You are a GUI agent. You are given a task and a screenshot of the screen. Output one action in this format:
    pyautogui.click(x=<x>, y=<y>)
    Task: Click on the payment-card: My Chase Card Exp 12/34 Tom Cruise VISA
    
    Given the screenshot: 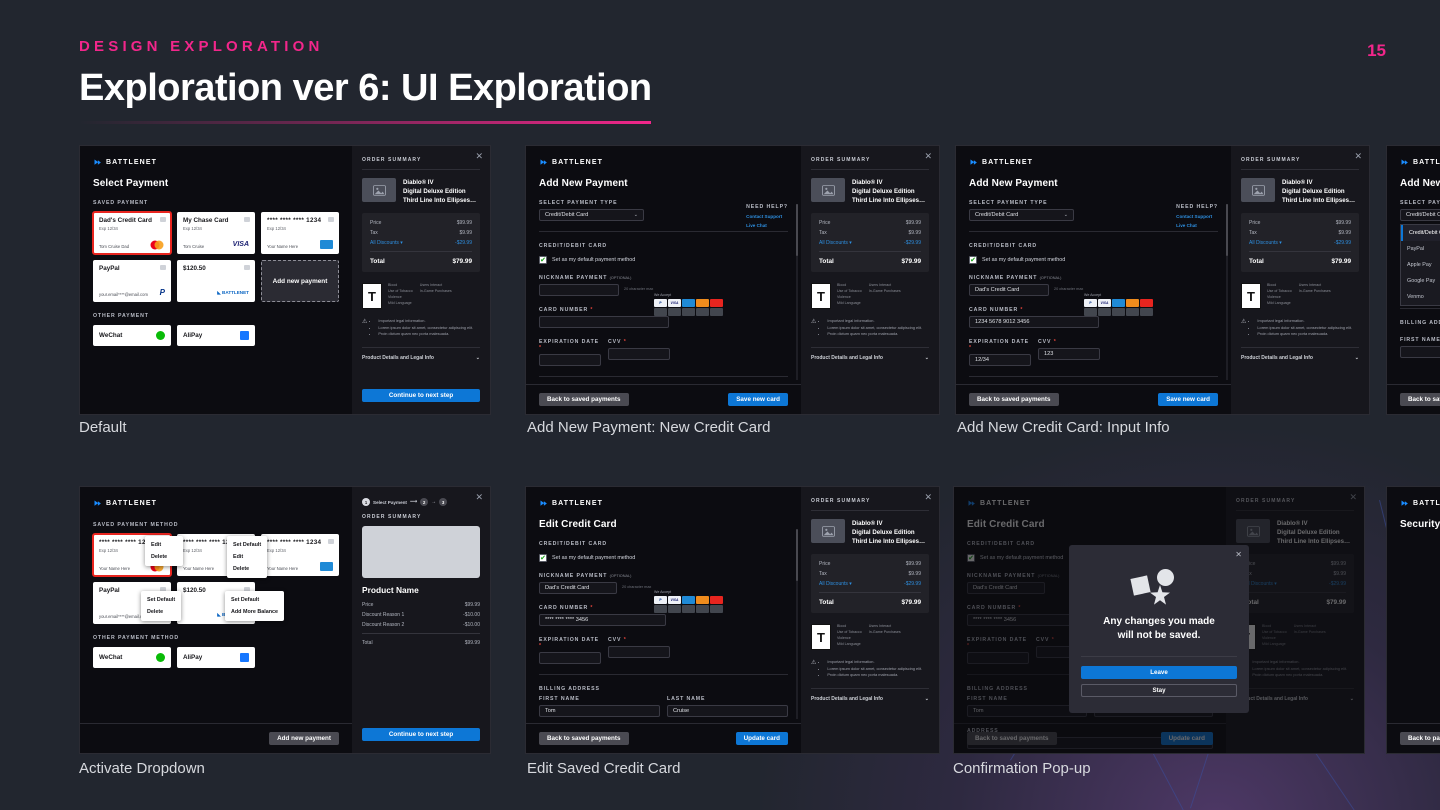 What is the action you would take?
    pyautogui.click(x=216, y=233)
    